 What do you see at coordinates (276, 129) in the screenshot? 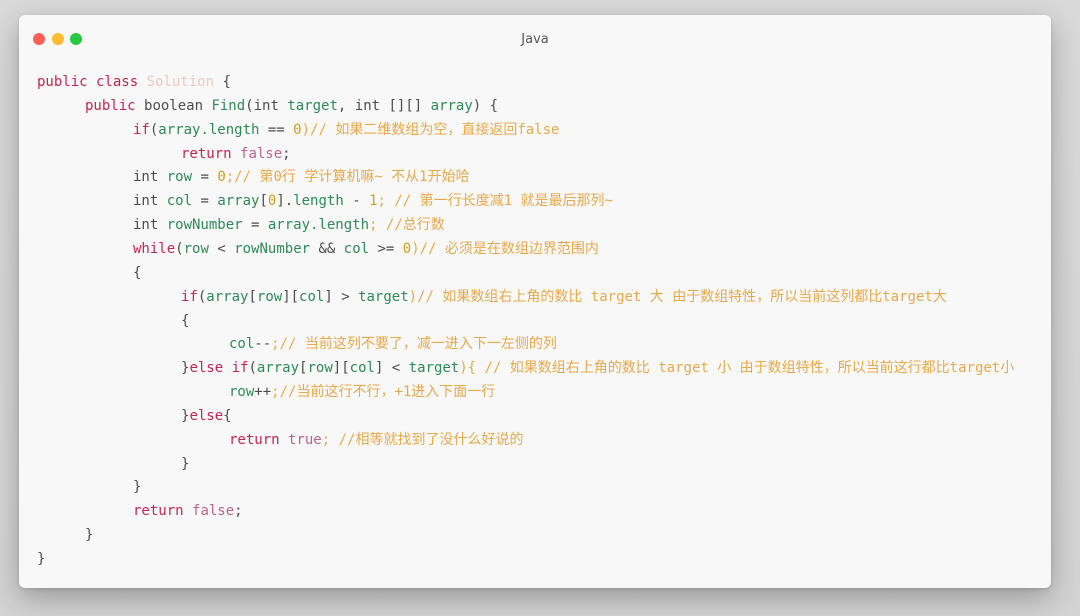
I see `code-token: ==` at bounding box center [276, 129].